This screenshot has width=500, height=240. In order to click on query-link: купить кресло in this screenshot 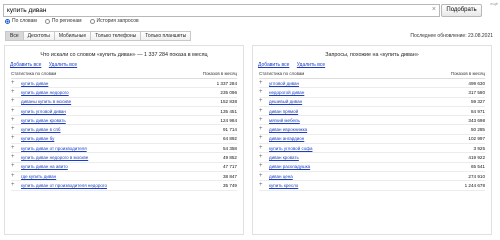, I will do `click(283, 185)`.